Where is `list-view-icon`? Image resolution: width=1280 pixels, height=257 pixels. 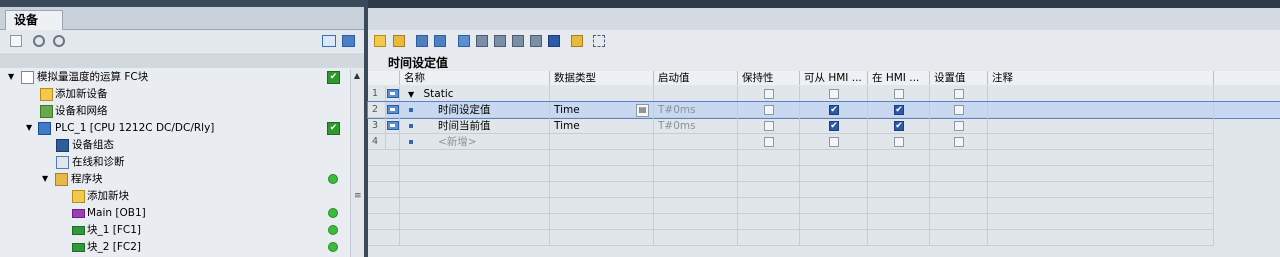 list-view-icon is located at coordinates (554, 41).